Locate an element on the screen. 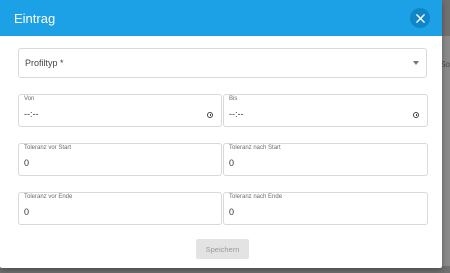  chevron-down-icon is located at coordinates (416, 63).